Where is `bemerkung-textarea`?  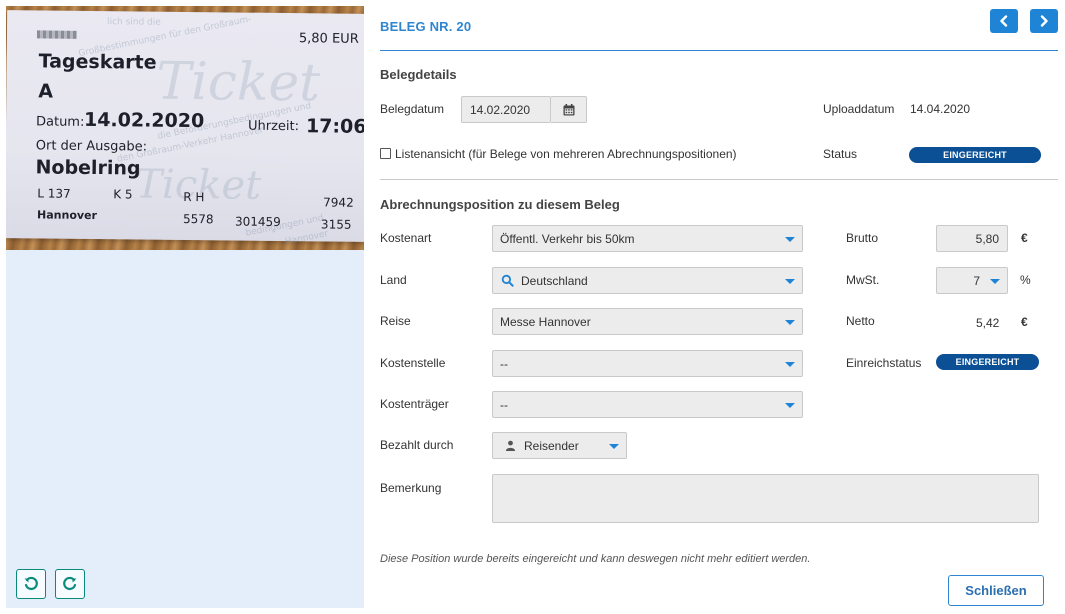 bemerkung-textarea is located at coordinates (765, 498).